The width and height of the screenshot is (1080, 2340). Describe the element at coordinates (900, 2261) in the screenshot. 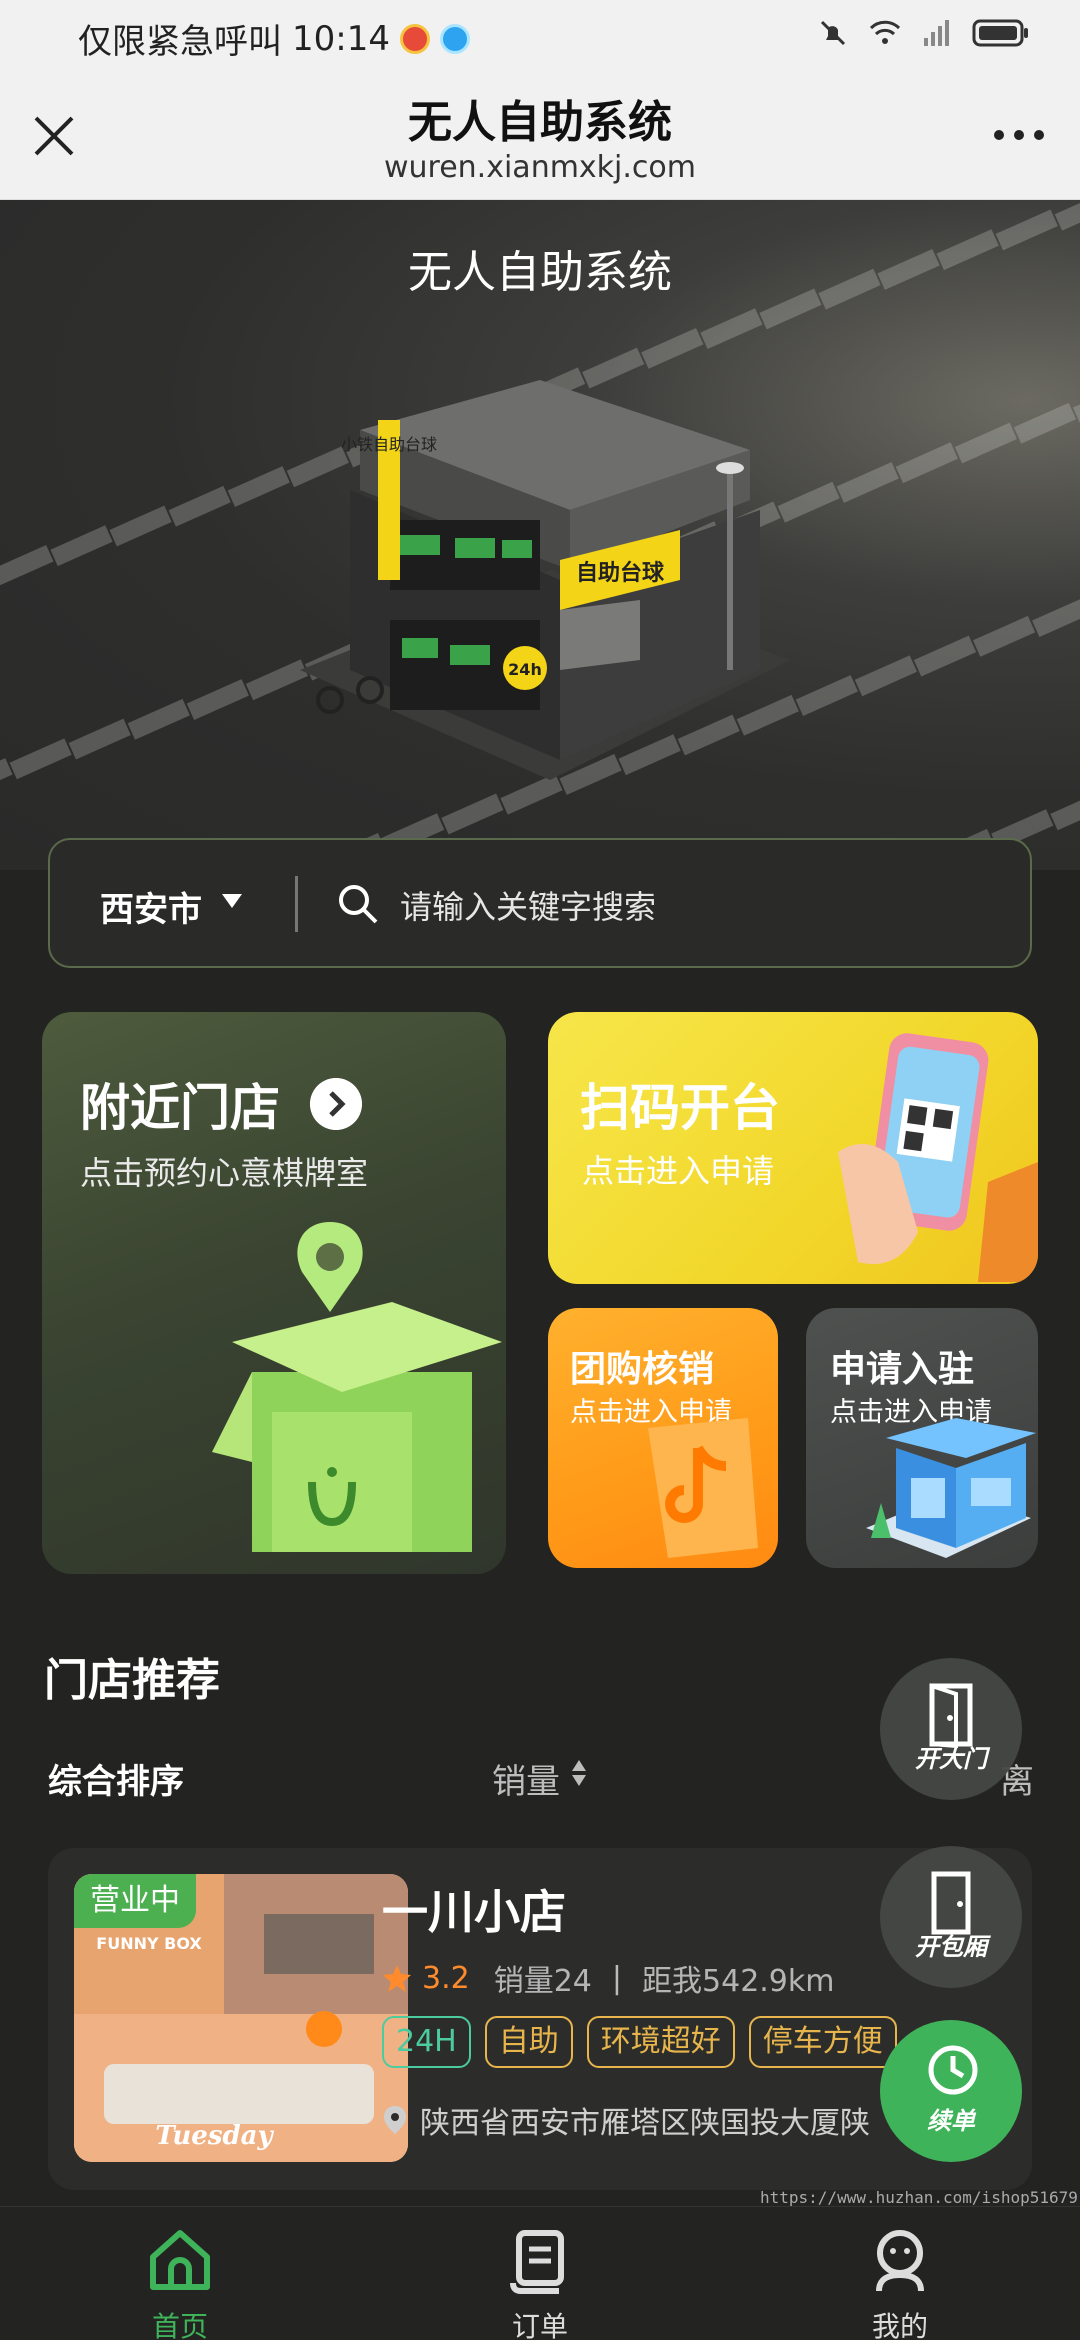

I see `profile-icon` at that location.